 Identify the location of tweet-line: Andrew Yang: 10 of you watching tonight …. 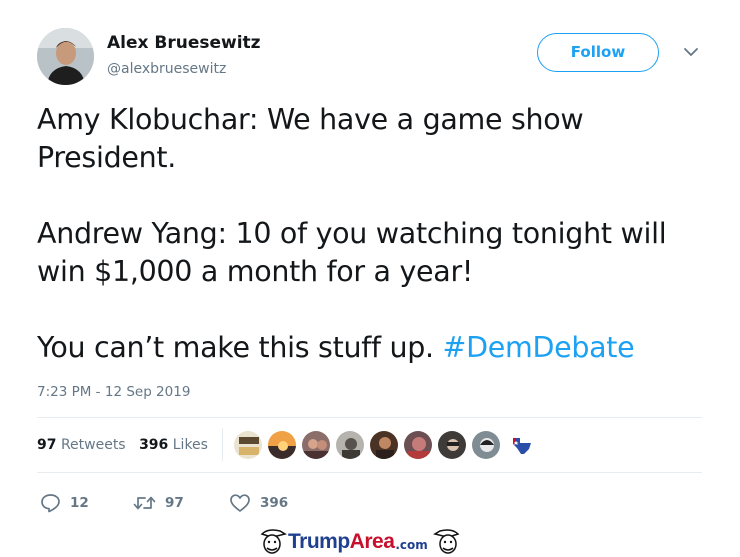
(352, 233).